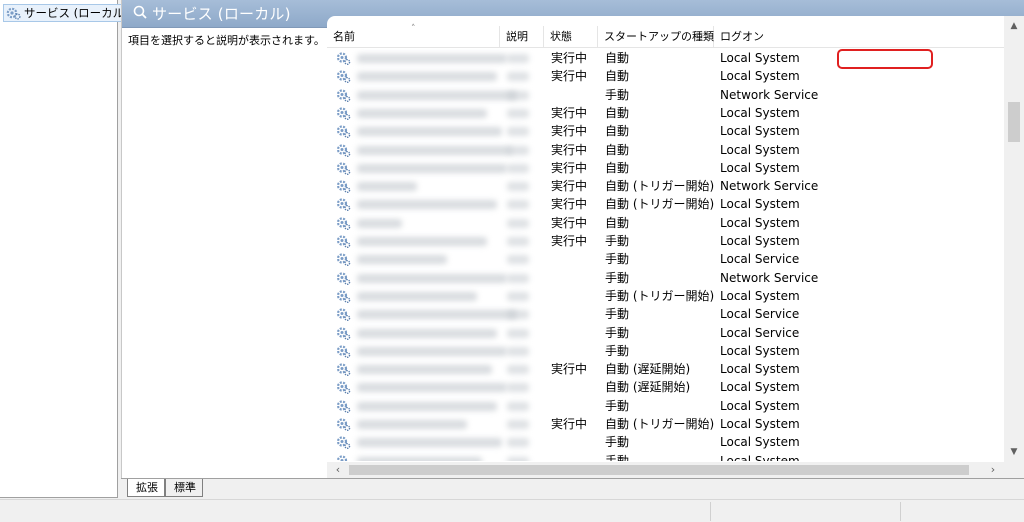 The width and height of the screenshot is (1024, 522). Describe the element at coordinates (861, 37) in the screenshot. I see `column-header-logon: ログオン` at that location.